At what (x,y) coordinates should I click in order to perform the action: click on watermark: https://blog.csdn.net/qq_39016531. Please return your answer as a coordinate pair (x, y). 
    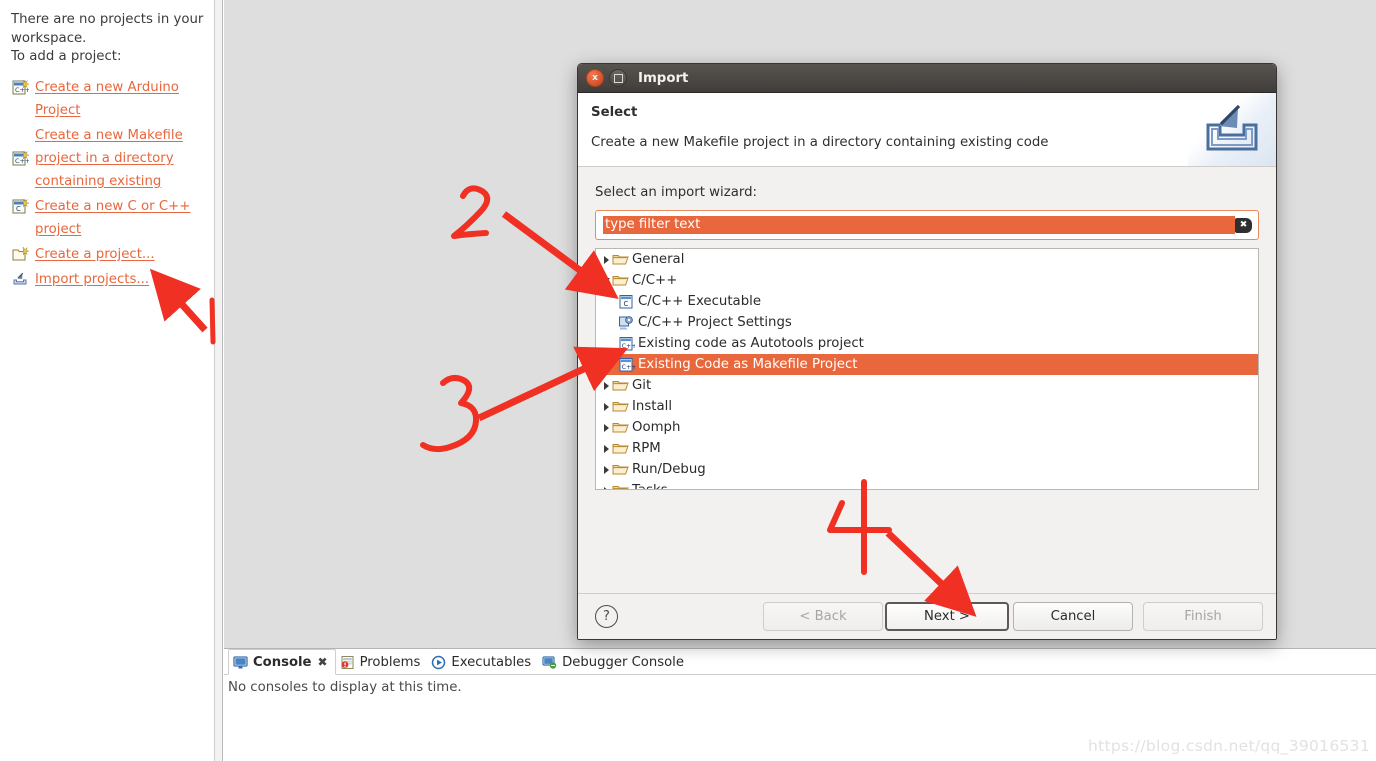
    Looking at the image, I should click on (1228, 746).